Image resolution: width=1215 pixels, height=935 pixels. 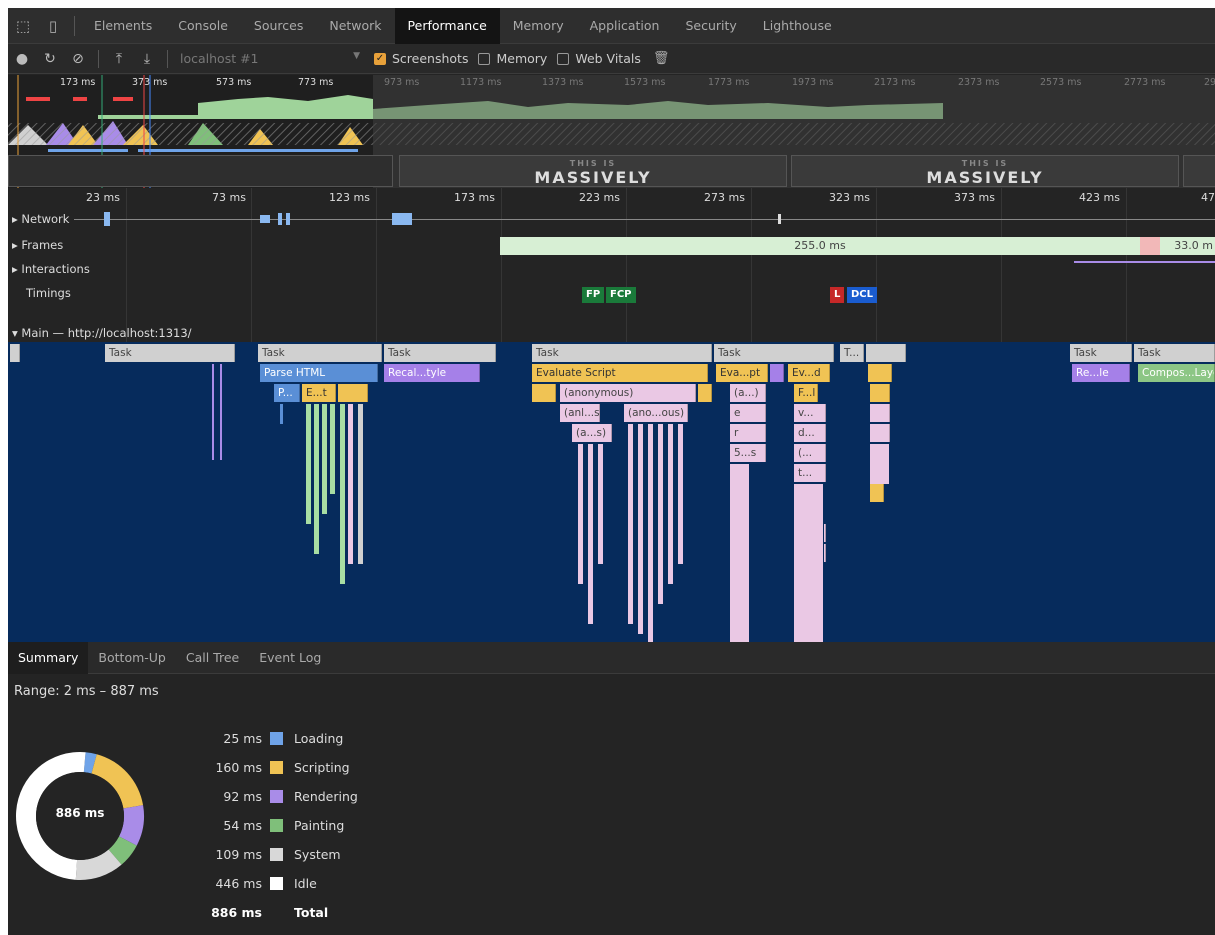 What do you see at coordinates (123, 26) in the screenshot?
I see `tab-elements: Elements` at bounding box center [123, 26].